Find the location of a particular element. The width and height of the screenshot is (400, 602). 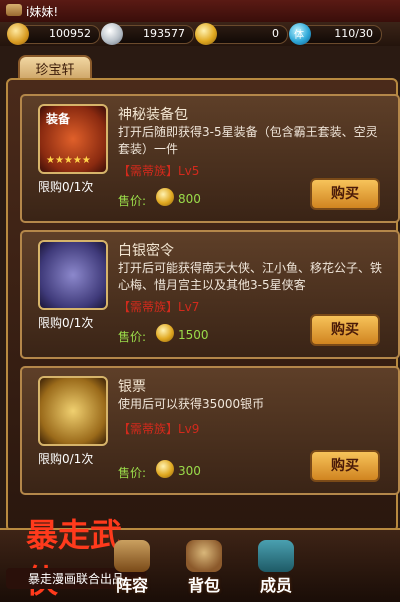

item-description: 使用后可以获得35000银币 is located at coordinates (191, 404).